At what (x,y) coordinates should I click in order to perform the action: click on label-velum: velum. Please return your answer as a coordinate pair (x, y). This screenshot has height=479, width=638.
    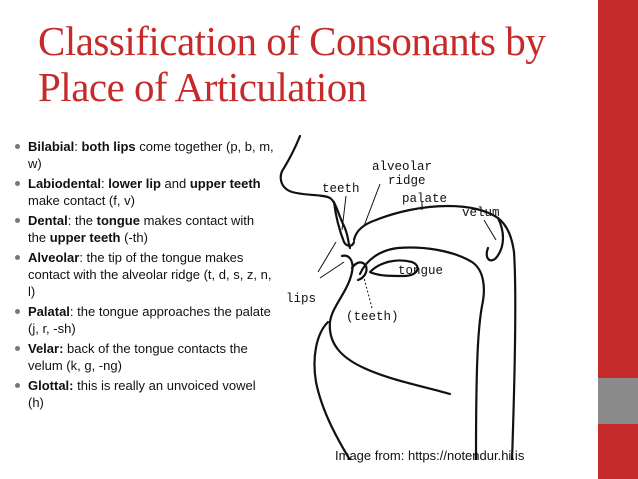
    Looking at the image, I should click on (481, 213).